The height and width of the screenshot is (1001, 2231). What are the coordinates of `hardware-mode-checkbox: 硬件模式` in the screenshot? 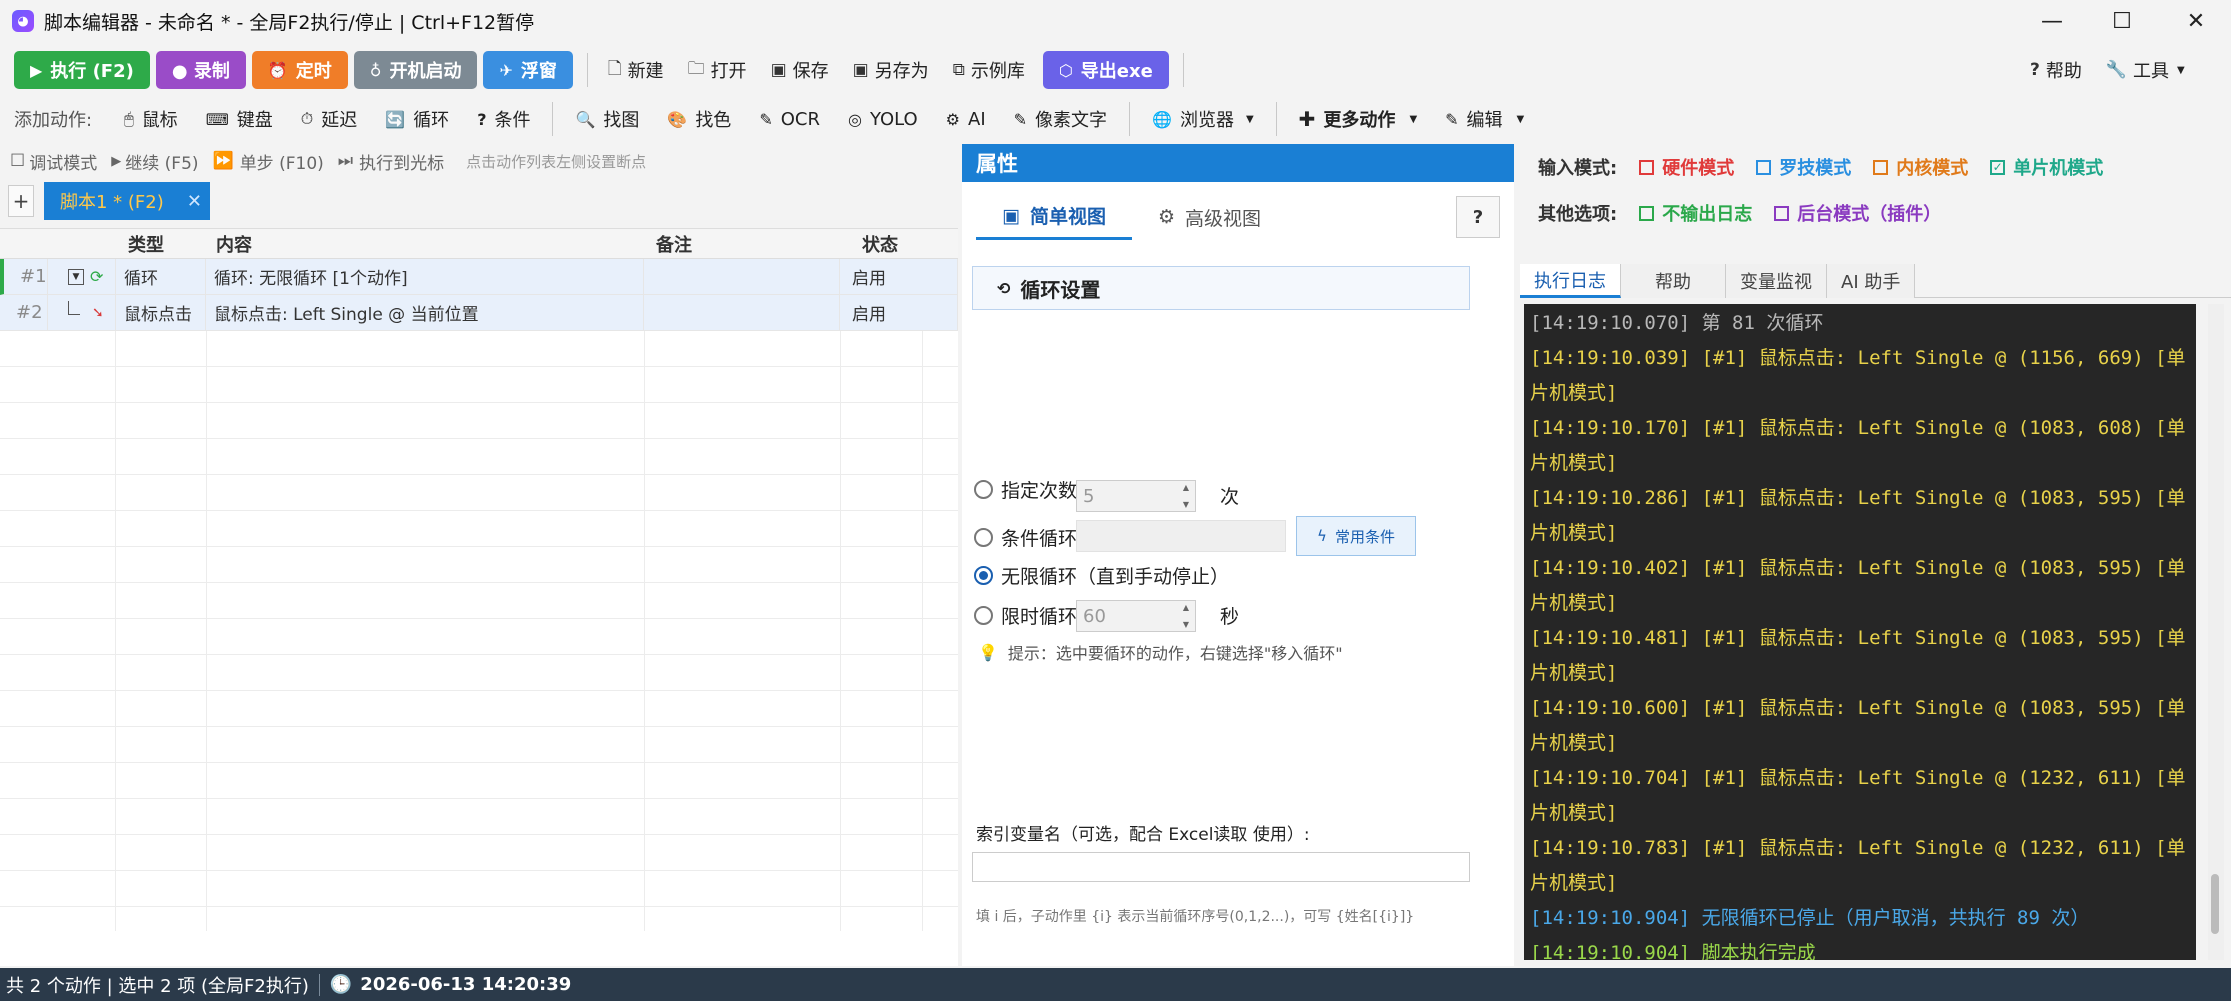 It's located at (1686, 167).